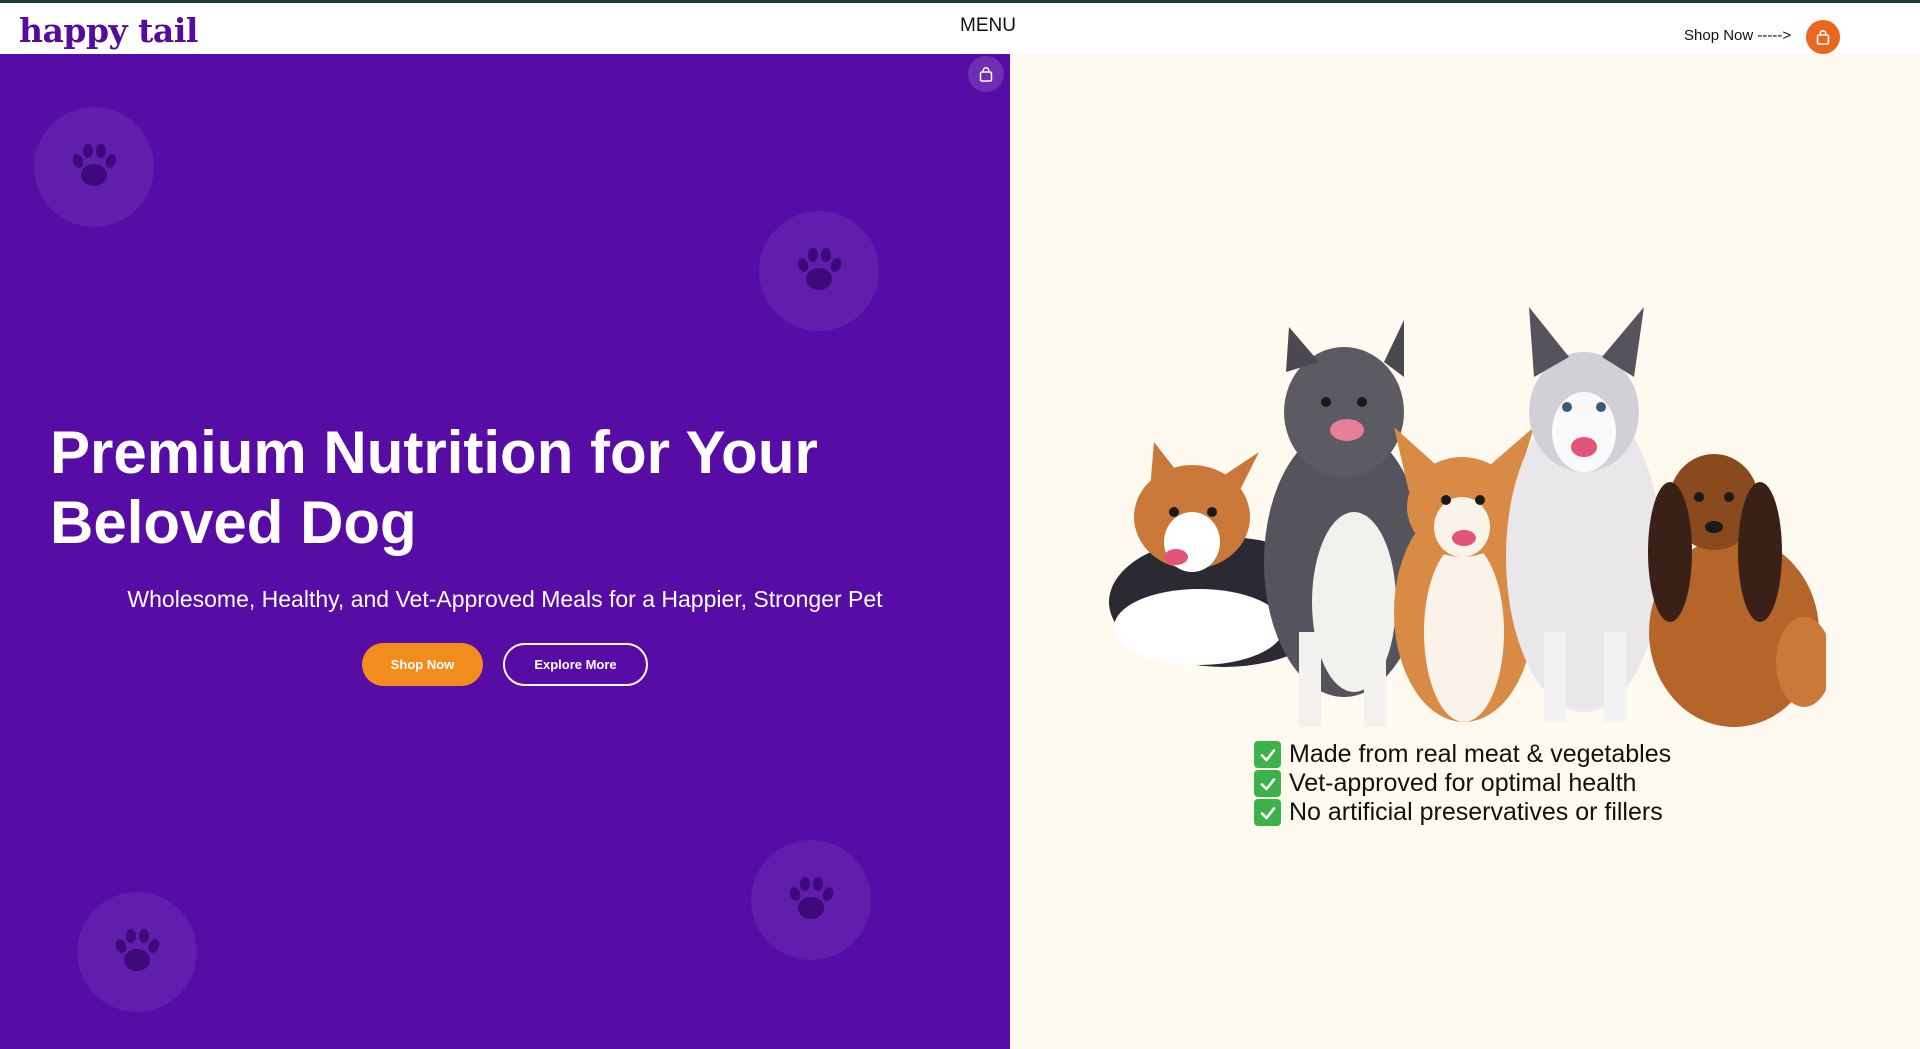 This screenshot has width=1920, height=1049. Describe the element at coordinates (988, 26) in the screenshot. I see `menu-button: MENU` at that location.